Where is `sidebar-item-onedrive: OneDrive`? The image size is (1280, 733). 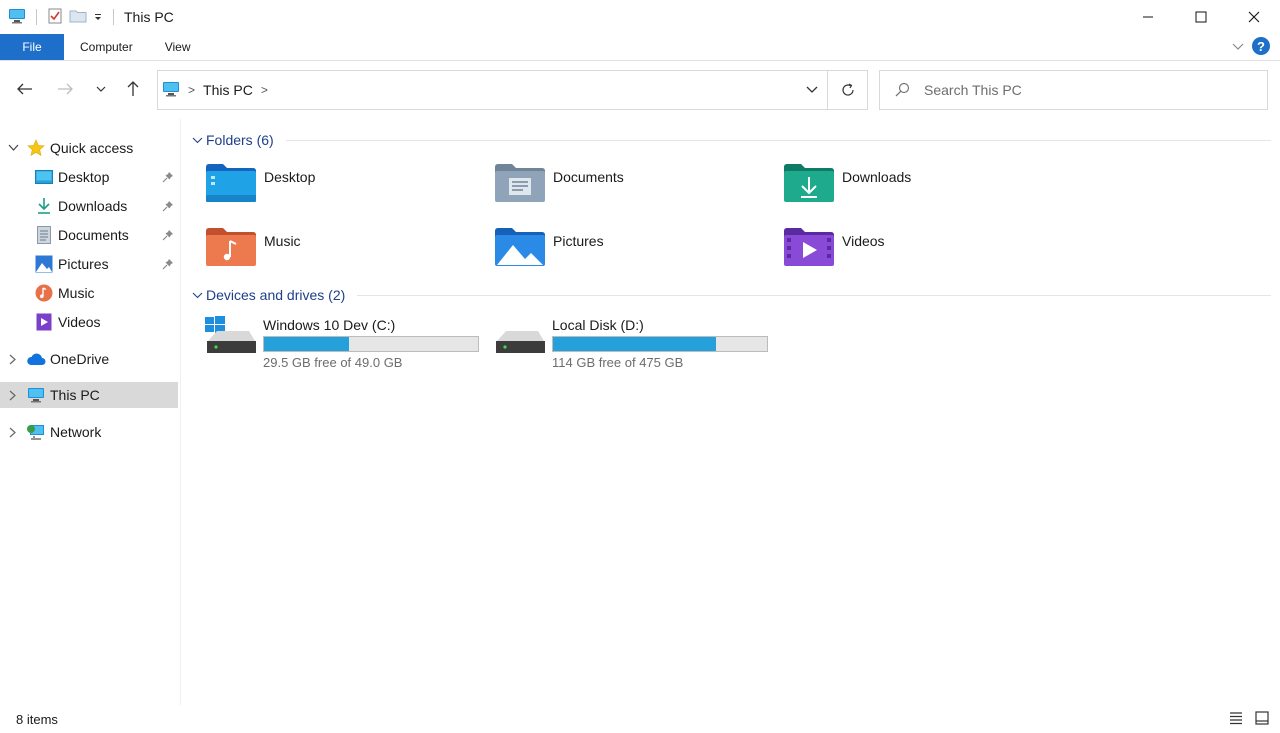 sidebar-item-onedrive: OneDrive is located at coordinates (89, 359).